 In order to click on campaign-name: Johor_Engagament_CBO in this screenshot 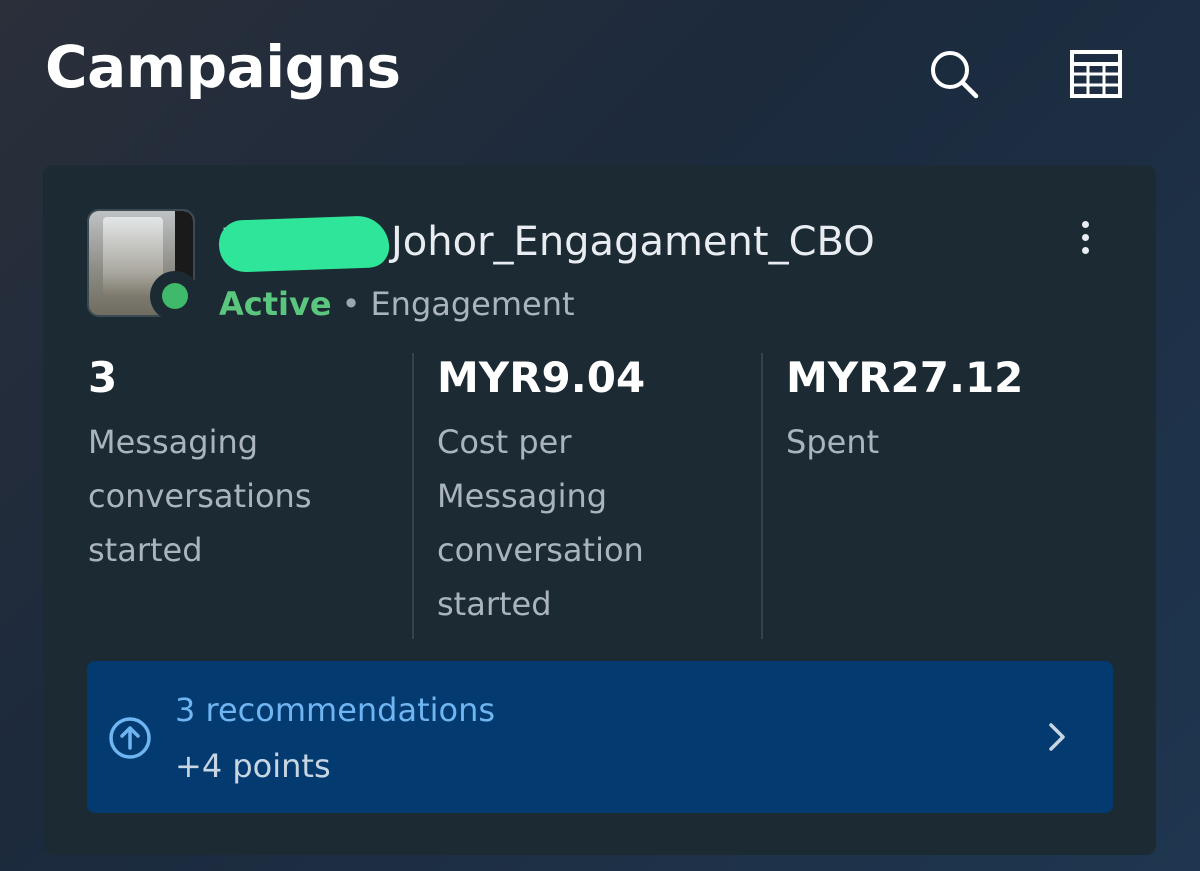, I will do `click(633, 242)`.